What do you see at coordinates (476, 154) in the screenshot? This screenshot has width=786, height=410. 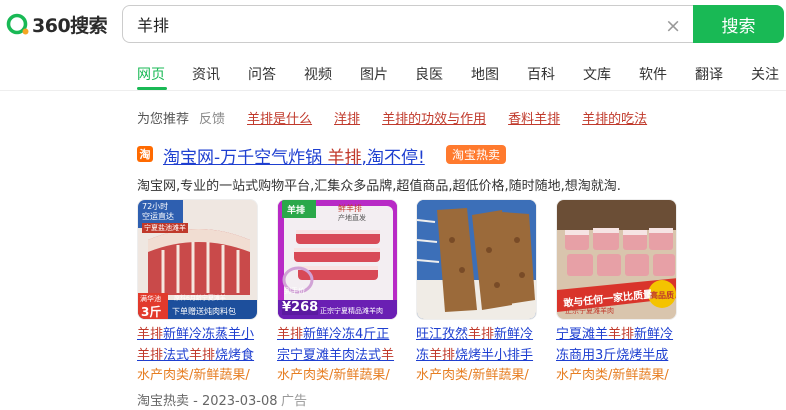 I see `hot-sale-badge: 淘宝热卖` at bounding box center [476, 154].